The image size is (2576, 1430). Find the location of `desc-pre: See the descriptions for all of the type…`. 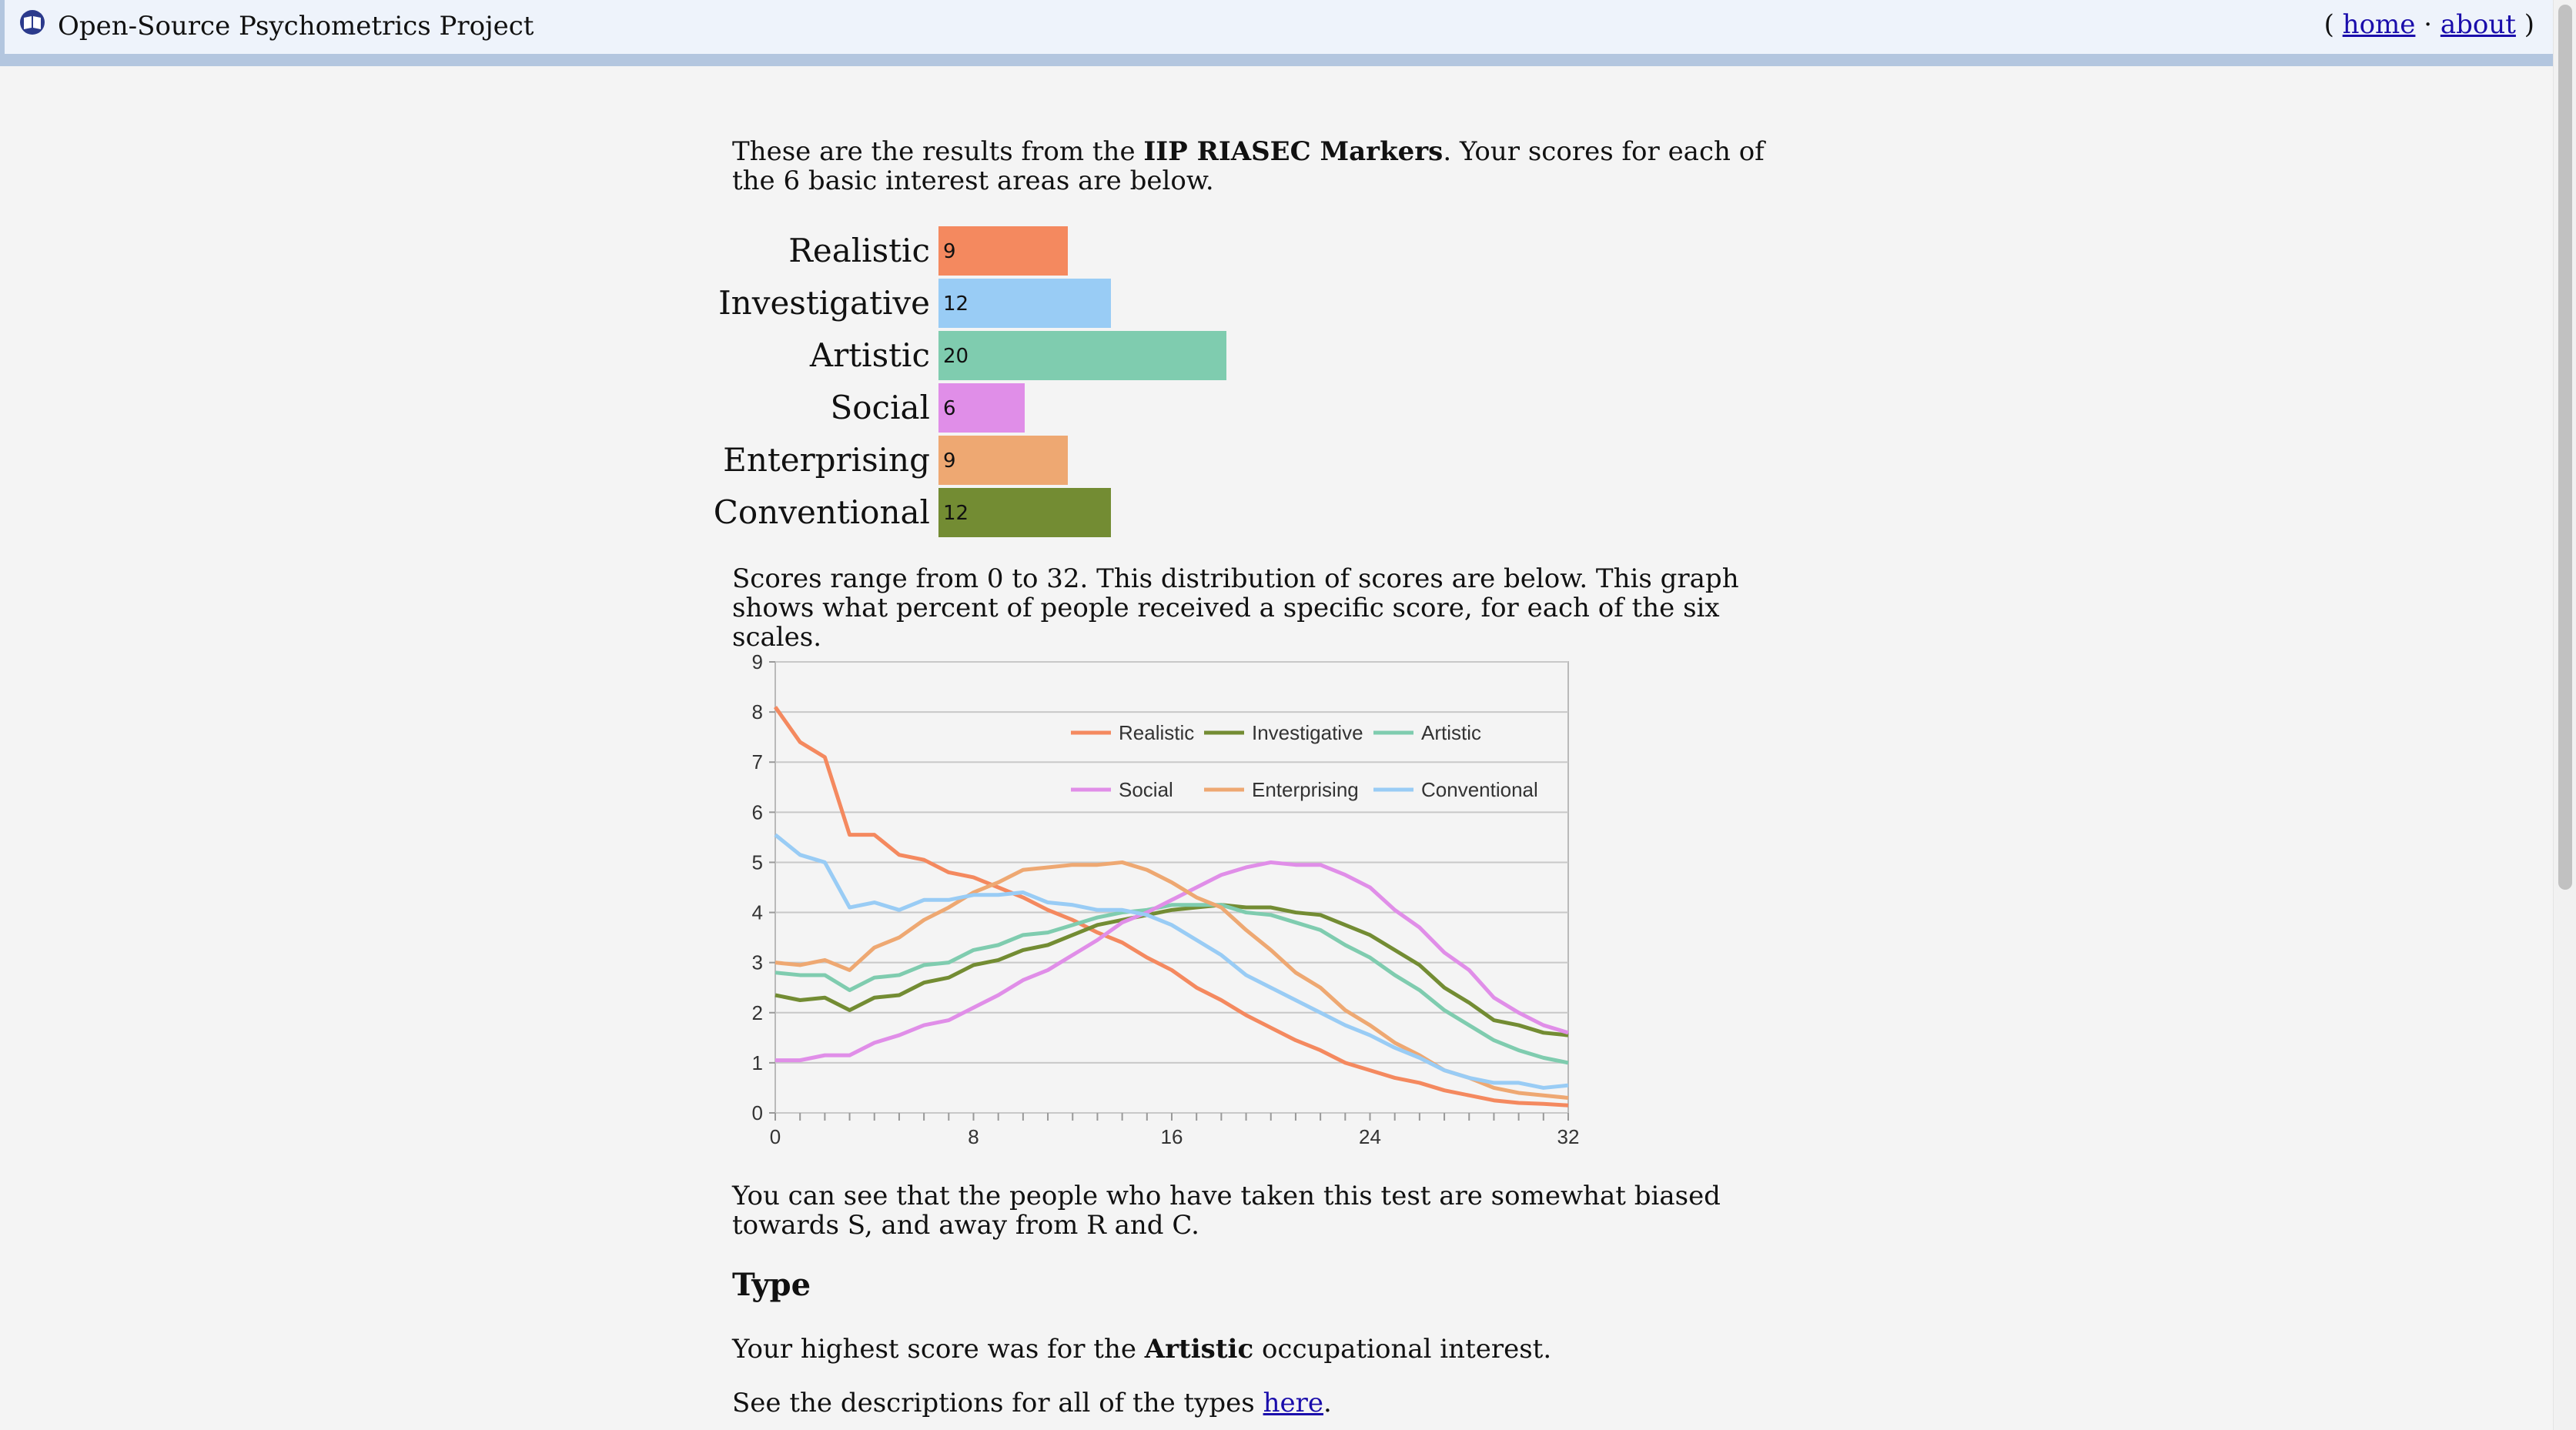

desc-pre: See the descriptions for all of the type… is located at coordinates (997, 1403).